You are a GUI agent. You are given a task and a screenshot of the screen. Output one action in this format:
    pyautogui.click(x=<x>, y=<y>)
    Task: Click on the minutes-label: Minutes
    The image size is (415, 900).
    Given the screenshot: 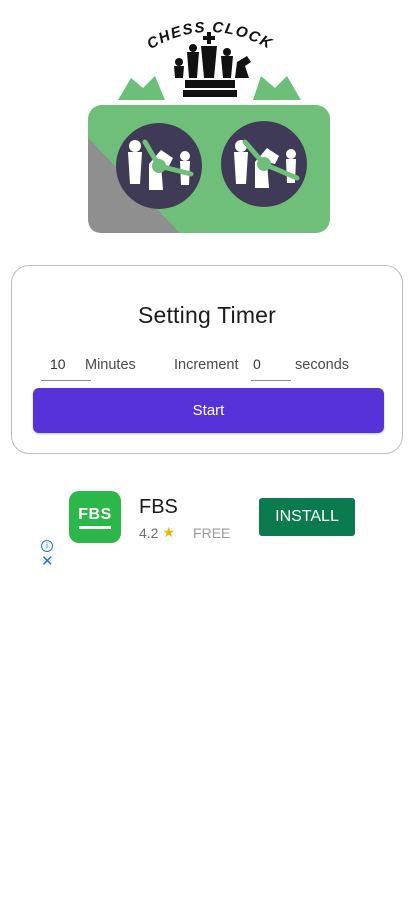 What is the action you would take?
    pyautogui.click(x=110, y=365)
    